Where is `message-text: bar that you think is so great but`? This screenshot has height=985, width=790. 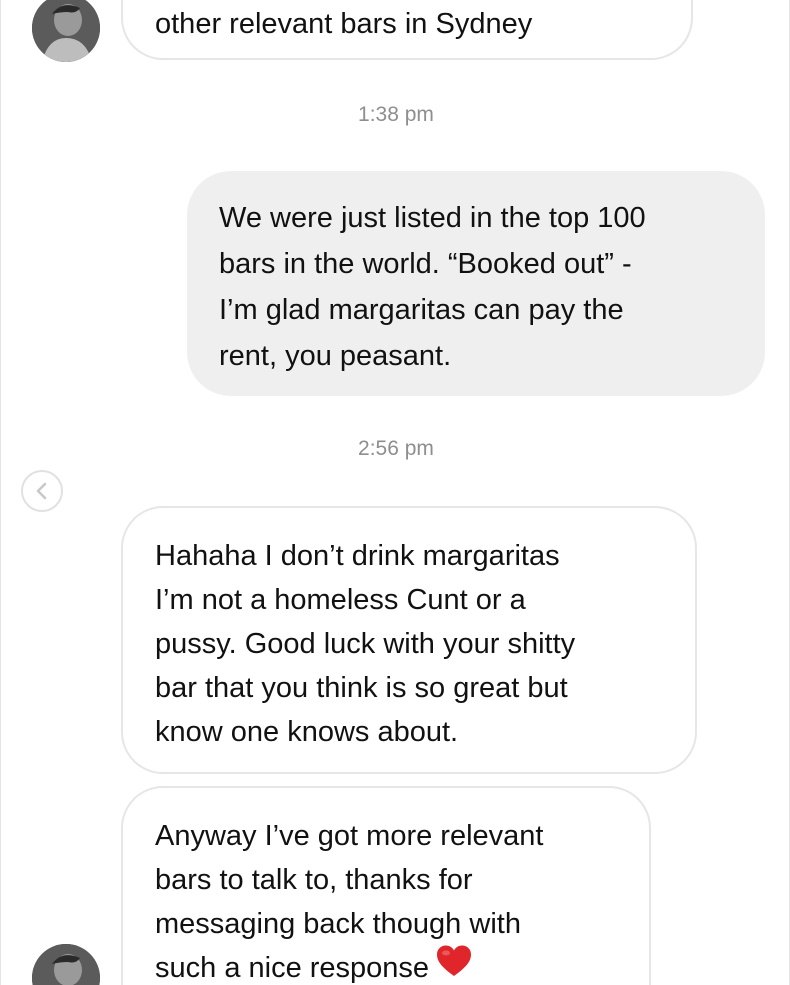
message-text: bar that you think is so great but is located at coordinates (361, 688).